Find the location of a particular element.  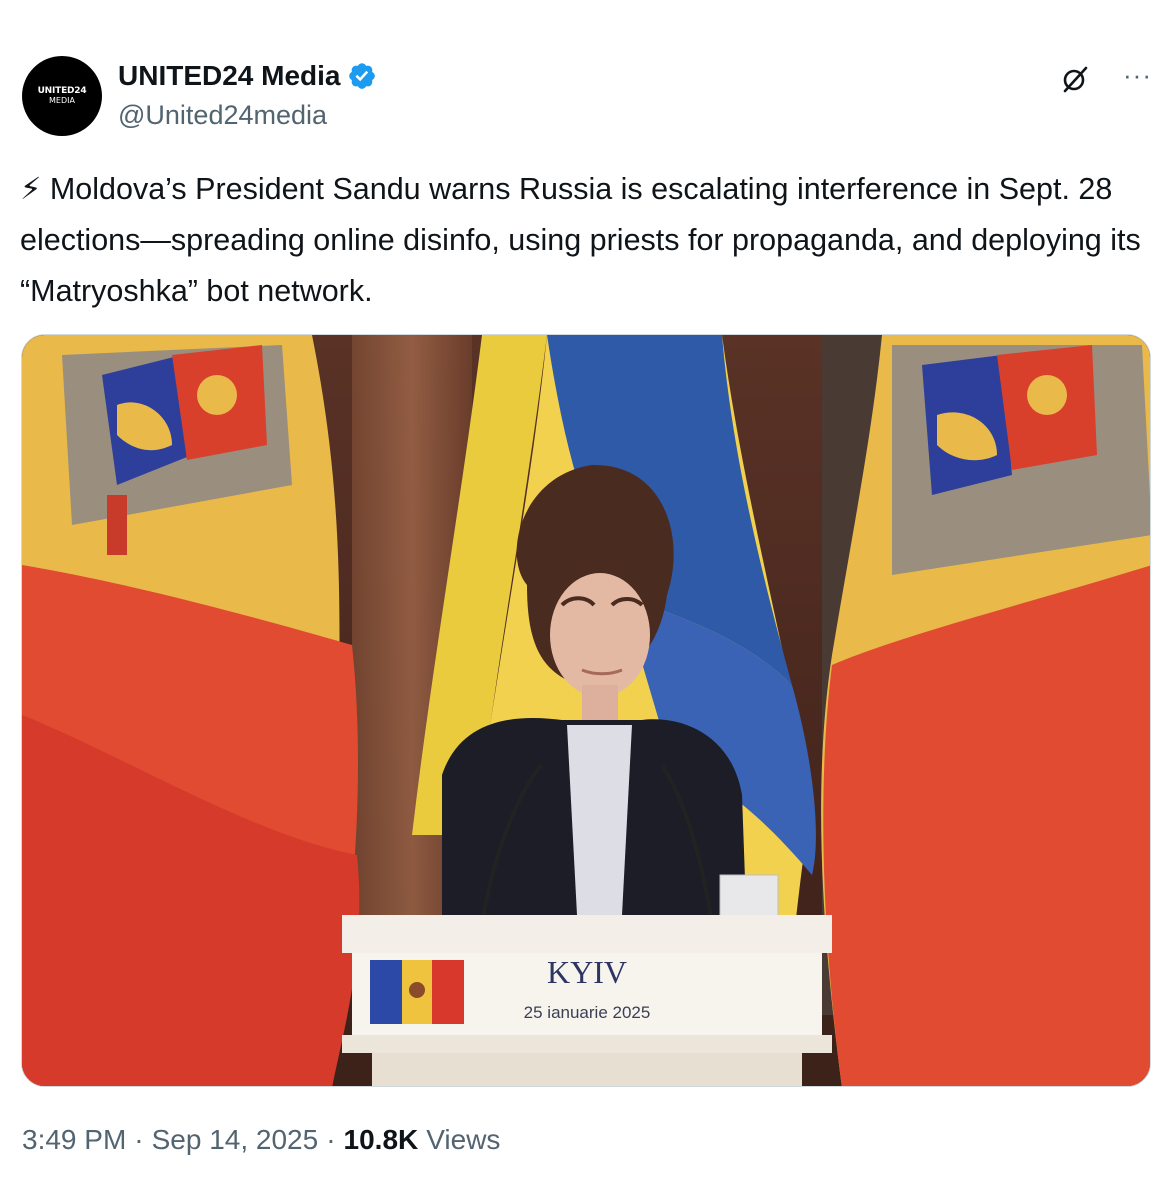

verified-badge-icon is located at coordinates (361, 76).